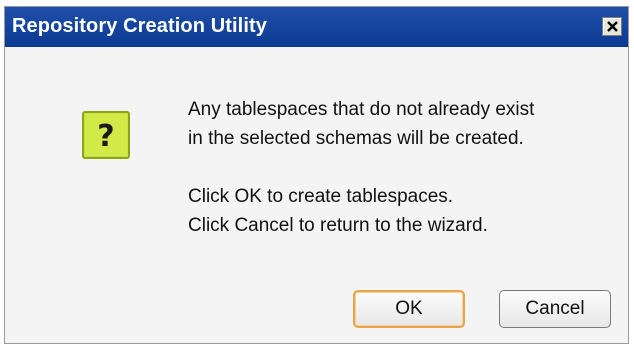 The height and width of the screenshot is (349, 634). Describe the element at coordinates (338, 225) in the screenshot. I see `message-line: Click Cancel to return to the wizard.` at that location.